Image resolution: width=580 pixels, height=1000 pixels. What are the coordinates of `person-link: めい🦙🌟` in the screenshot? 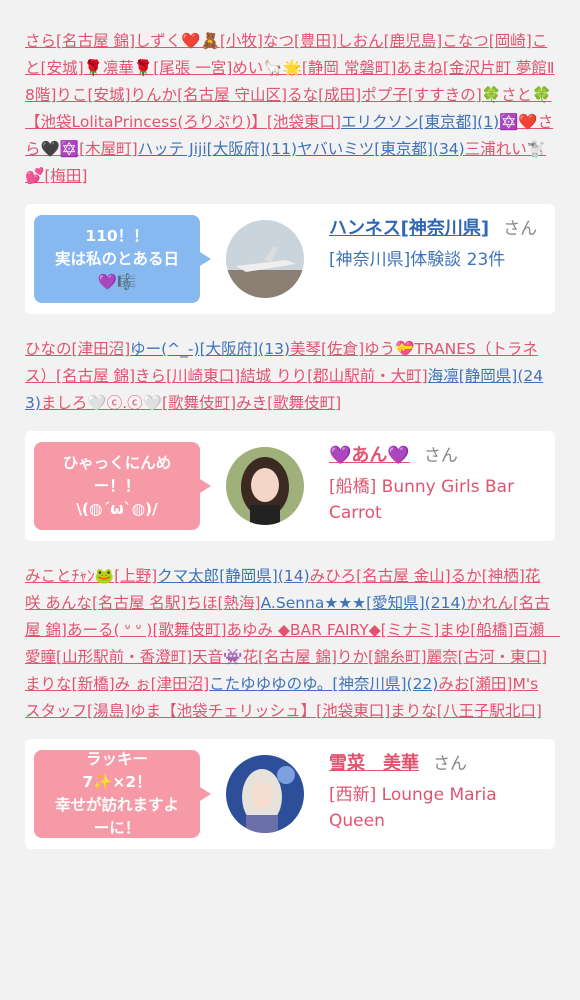 It's located at (267, 68).